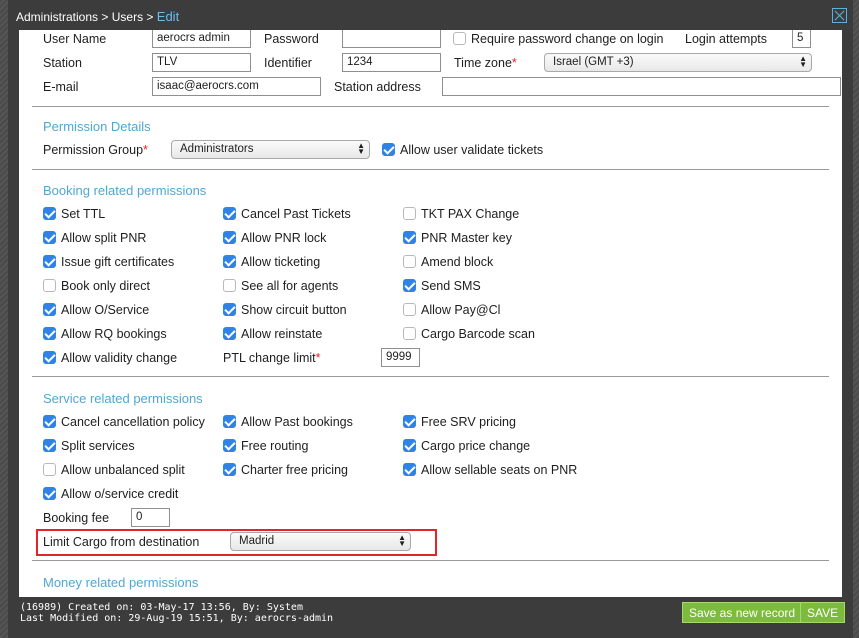 The height and width of the screenshot is (638, 859). What do you see at coordinates (105, 310) in the screenshot?
I see `checkbox-label: Allow O/Service` at bounding box center [105, 310].